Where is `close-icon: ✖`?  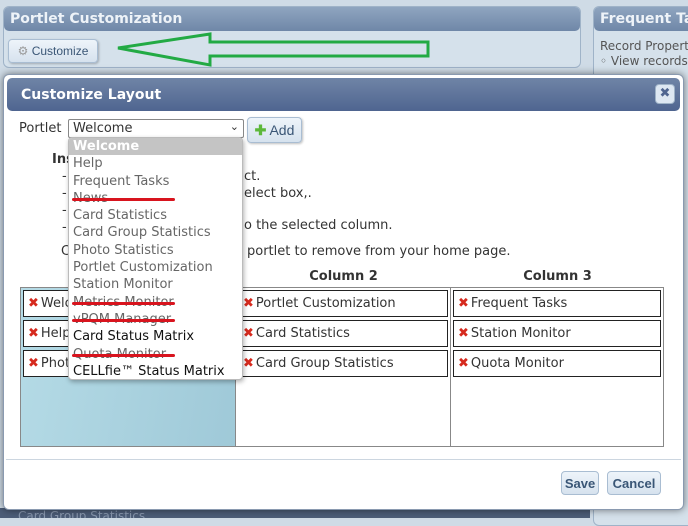
close-icon: ✖ is located at coordinates (665, 94).